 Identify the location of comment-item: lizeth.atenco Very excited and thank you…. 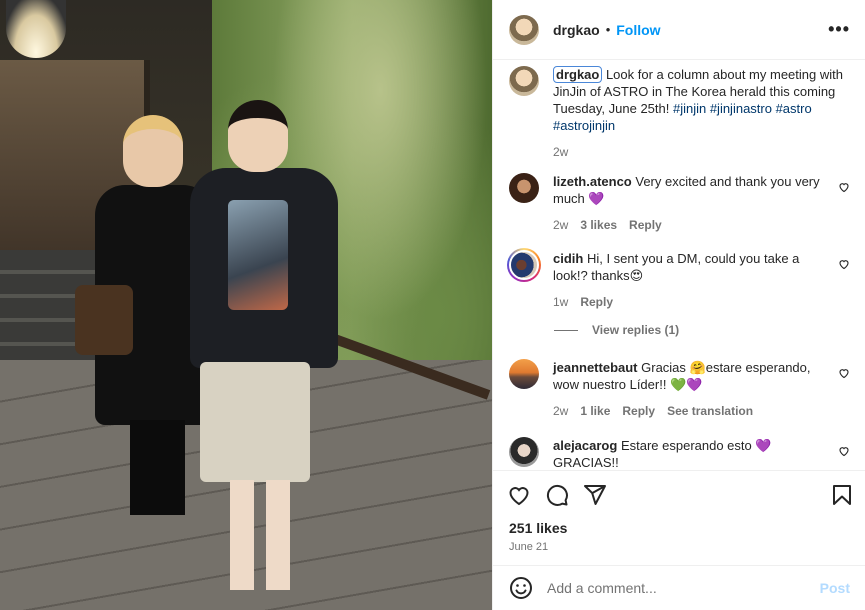
(679, 203).